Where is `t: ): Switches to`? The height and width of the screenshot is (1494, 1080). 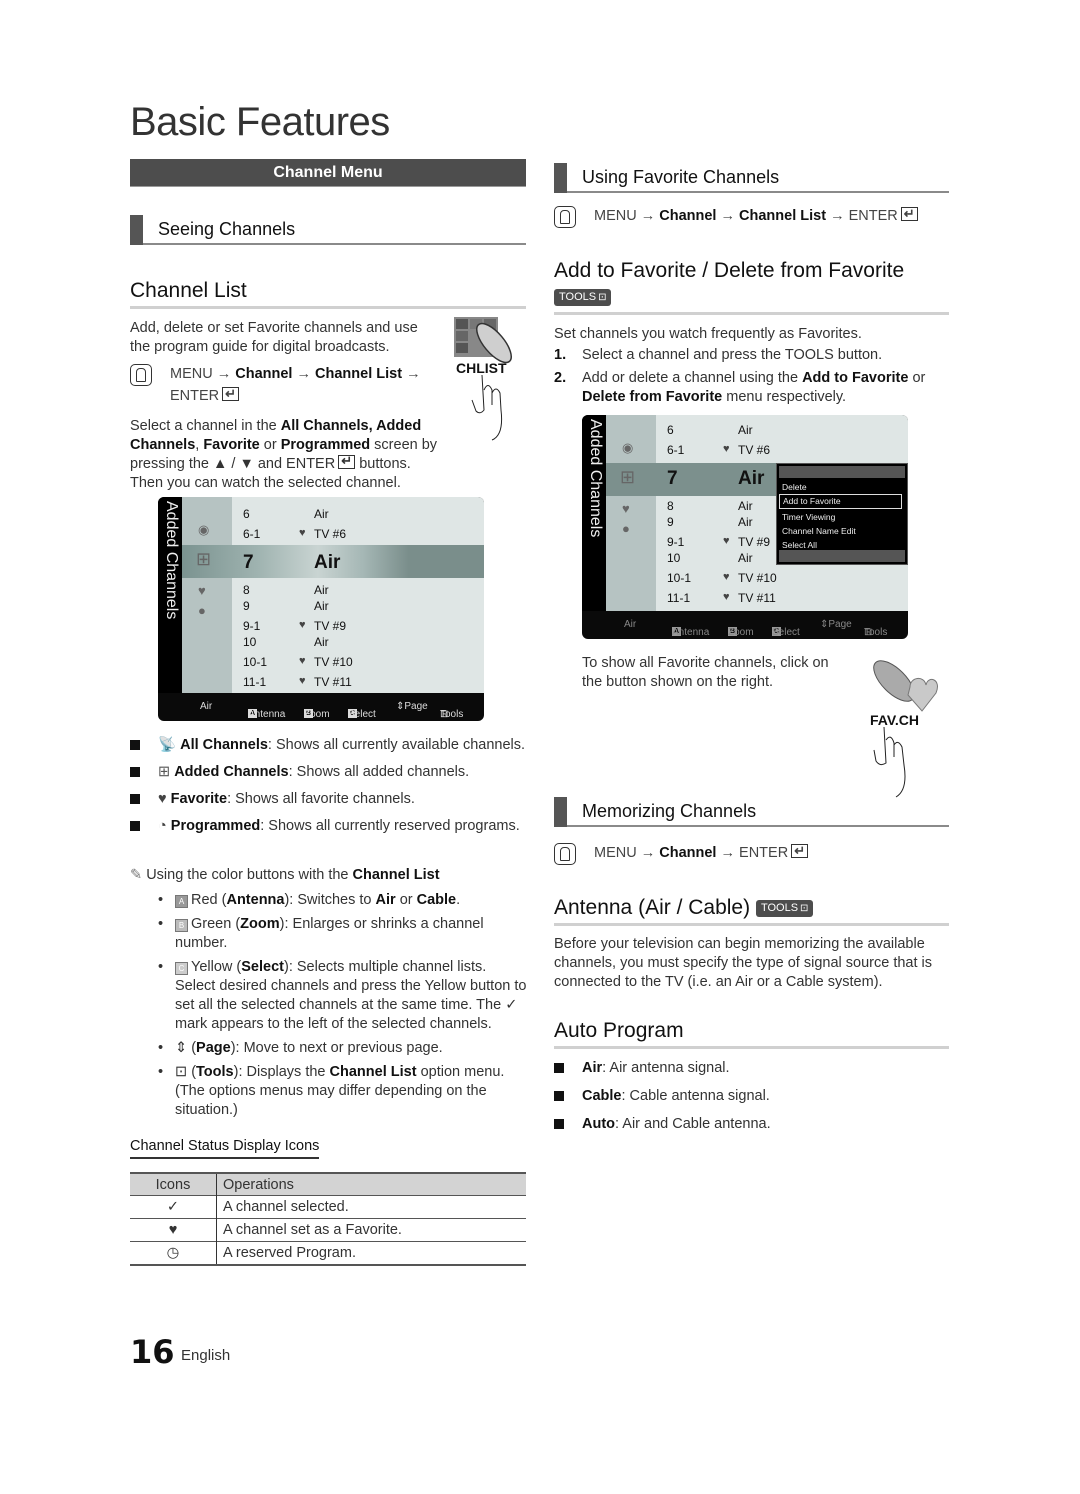
t: ): Switches to is located at coordinates (330, 900).